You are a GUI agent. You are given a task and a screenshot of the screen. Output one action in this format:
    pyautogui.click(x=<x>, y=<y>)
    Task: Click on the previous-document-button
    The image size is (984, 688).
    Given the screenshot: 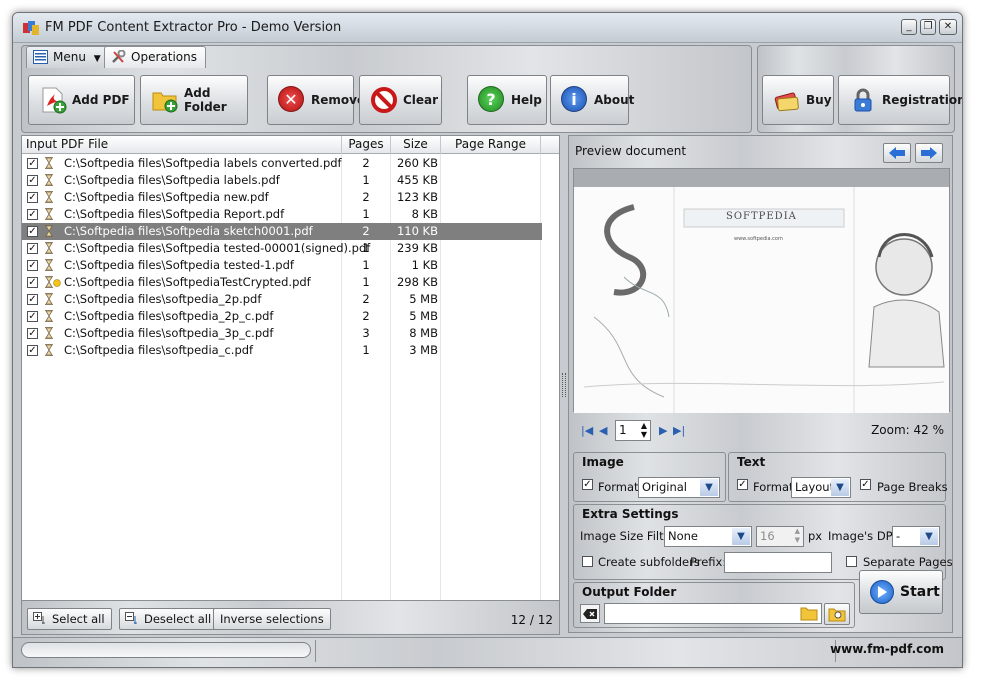 What is the action you would take?
    pyautogui.click(x=897, y=153)
    